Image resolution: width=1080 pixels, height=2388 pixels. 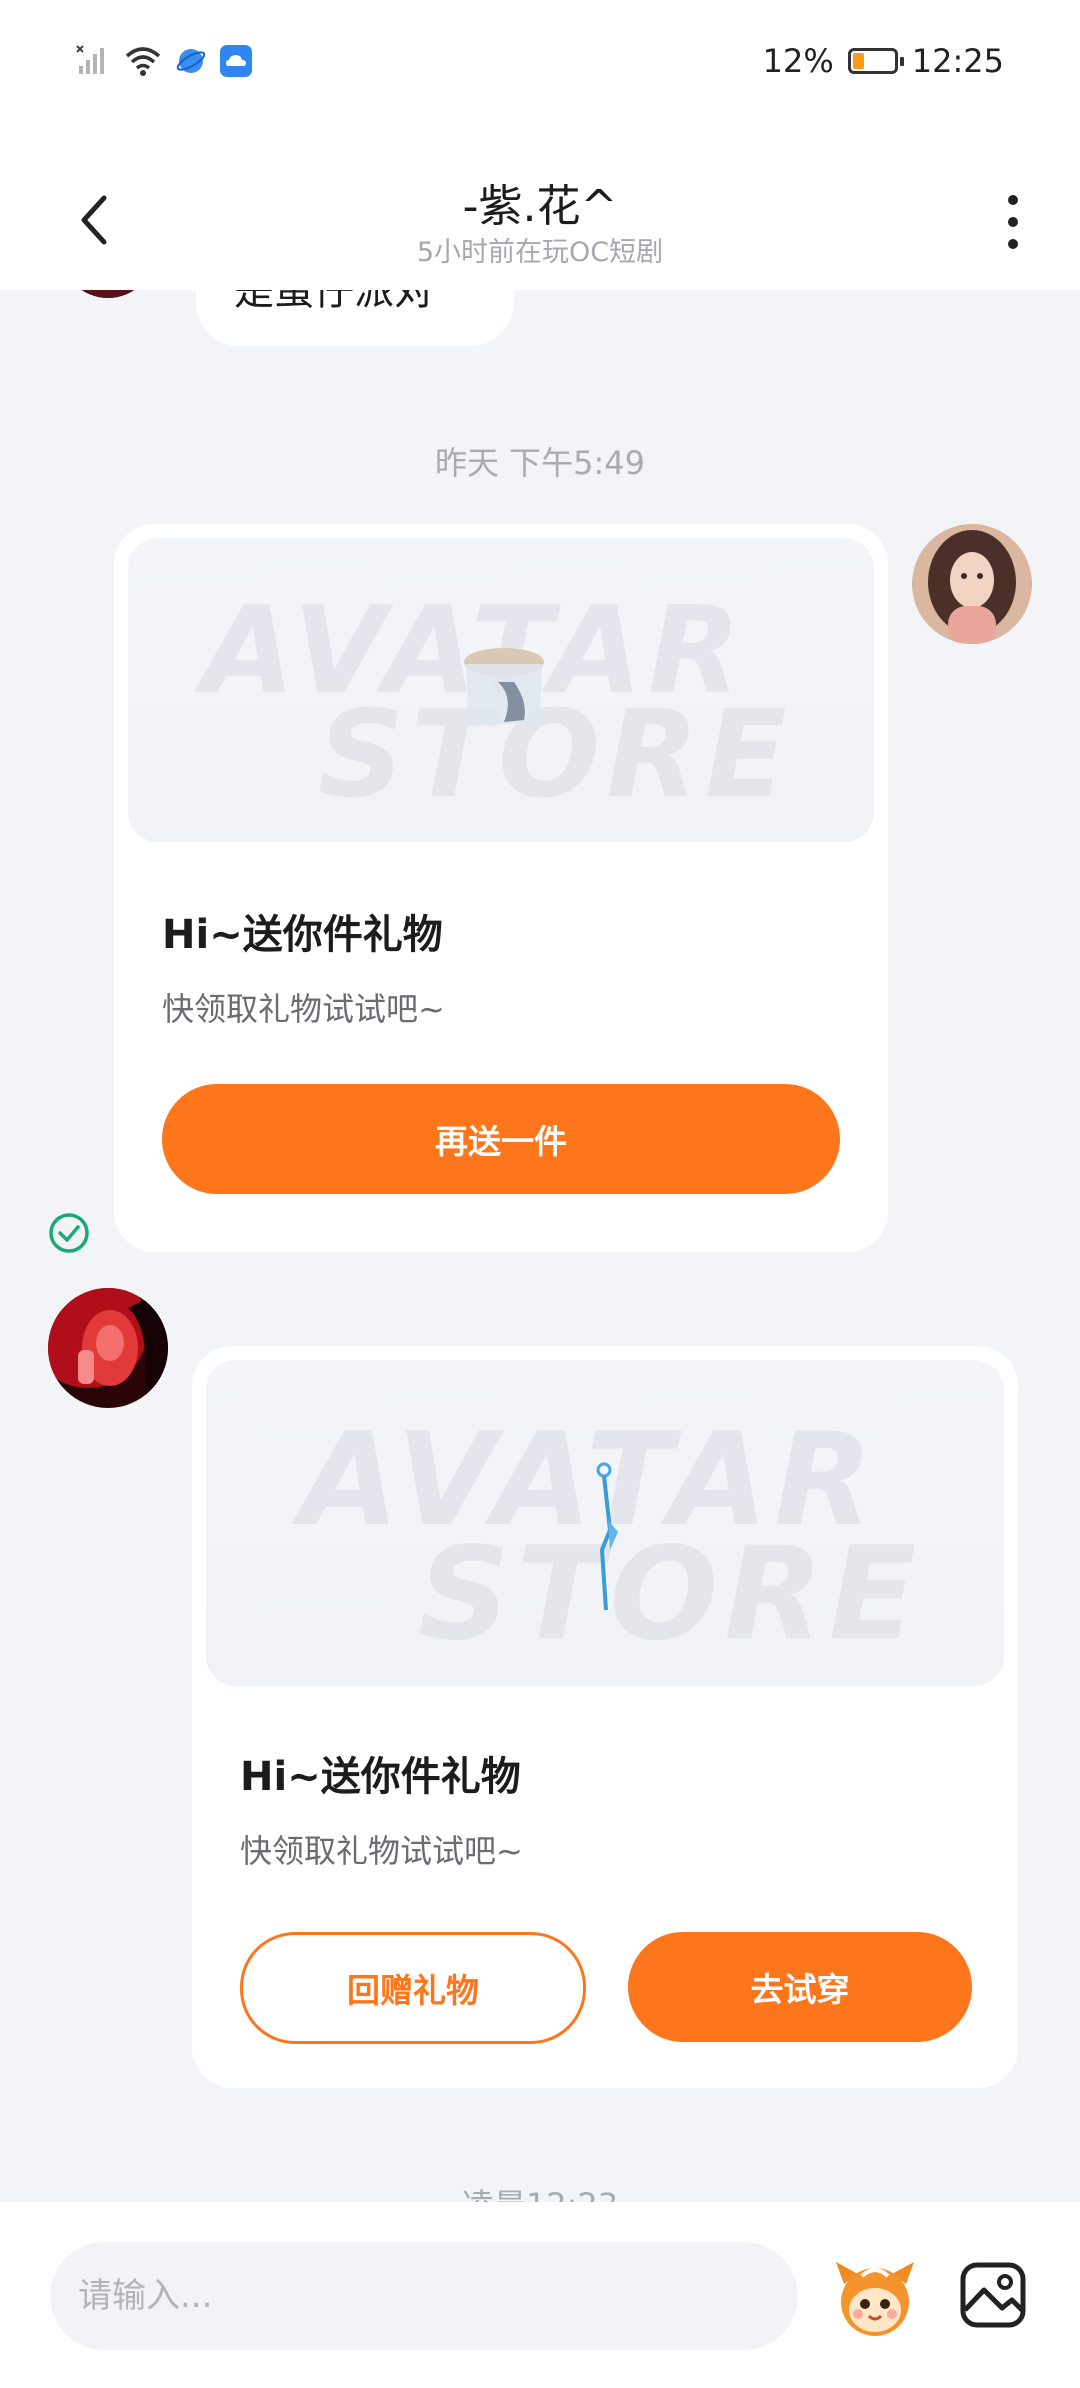 I want to click on status-icons-left, so click(x=164, y=61).